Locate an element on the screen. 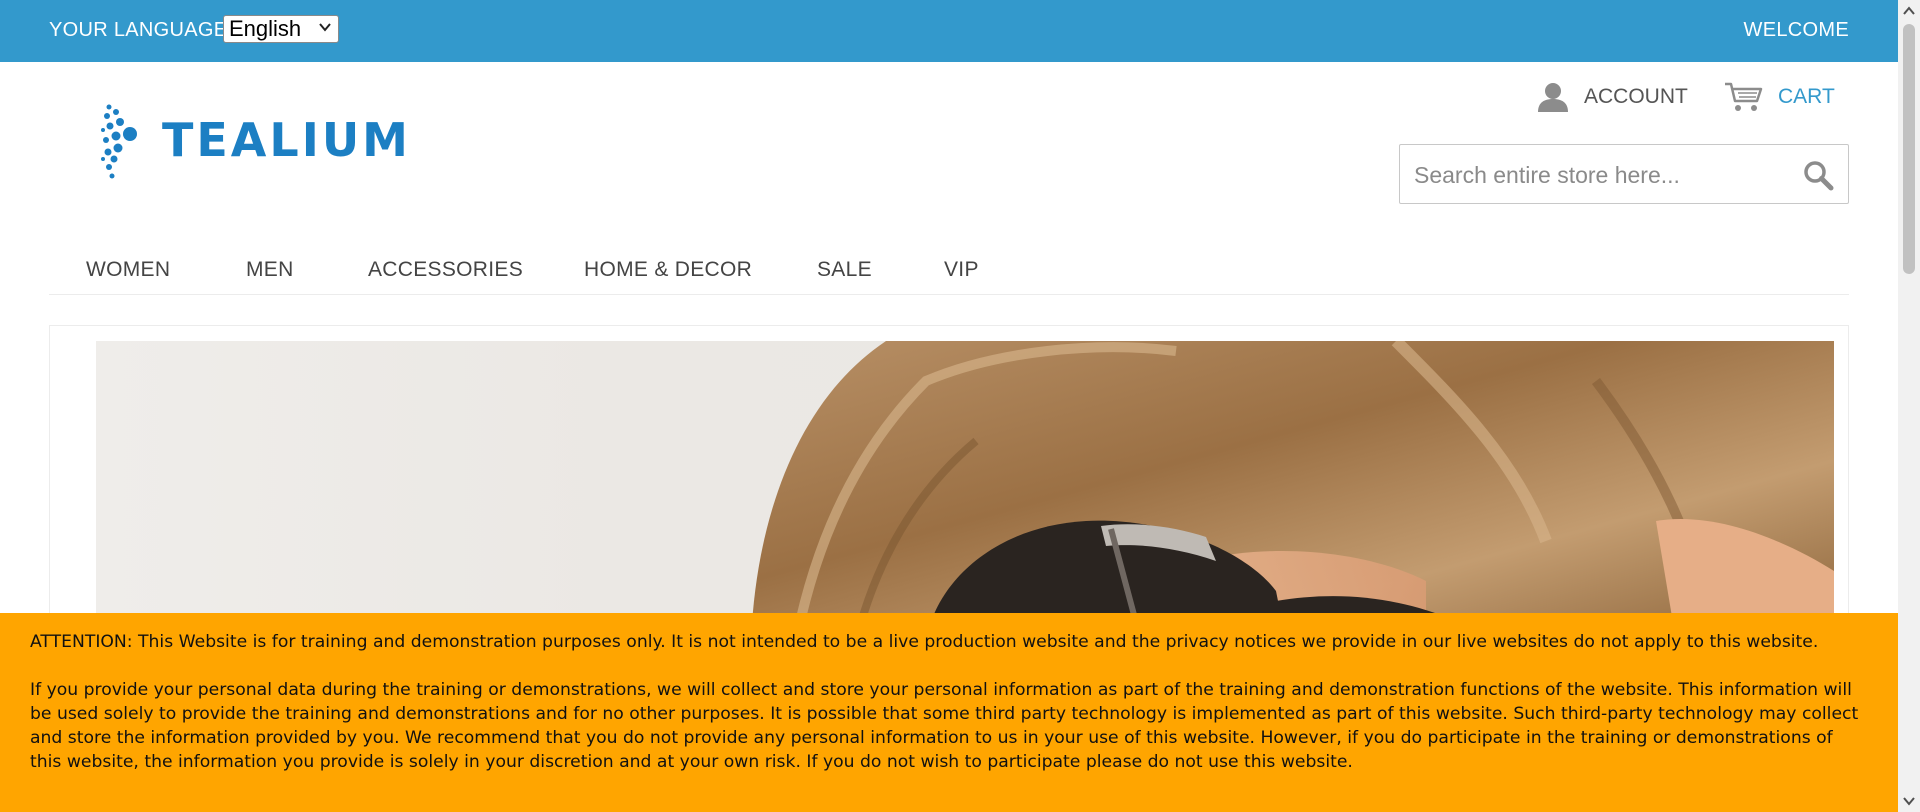 This screenshot has width=1920, height=812. chevron-down-icon is located at coordinates (325, 27).